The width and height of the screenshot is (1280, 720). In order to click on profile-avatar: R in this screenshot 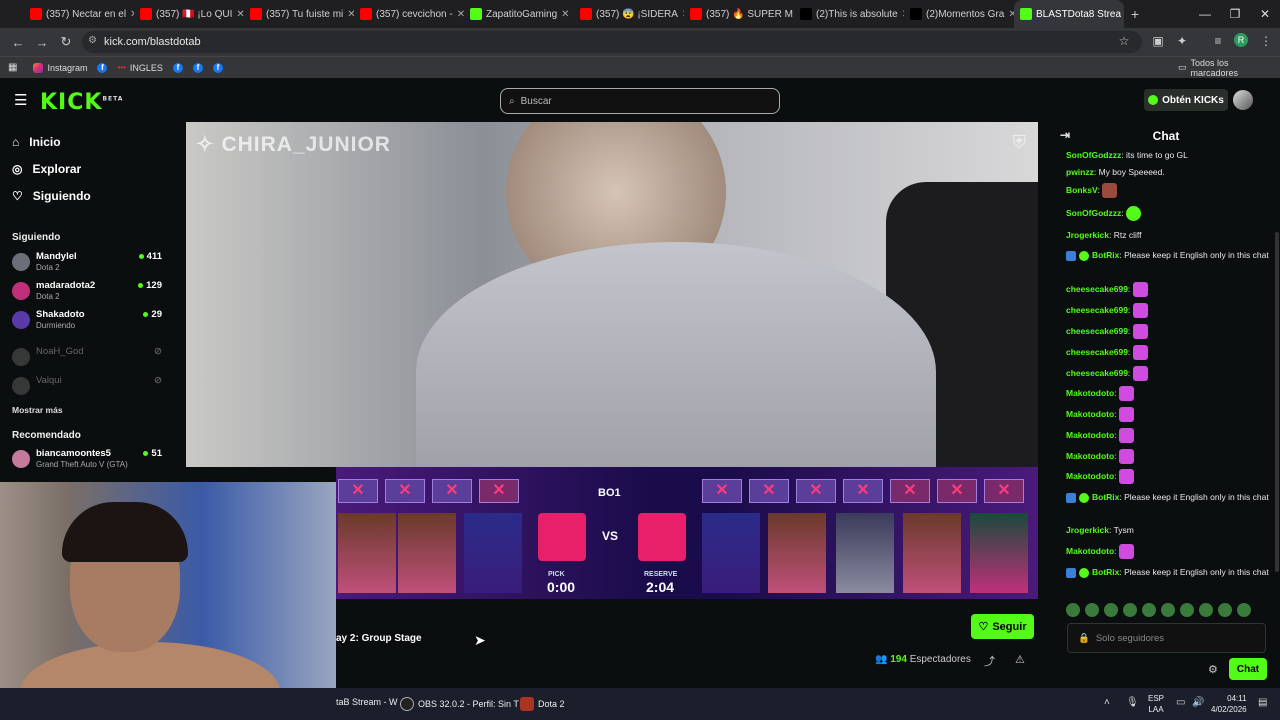, I will do `click(1241, 40)`.